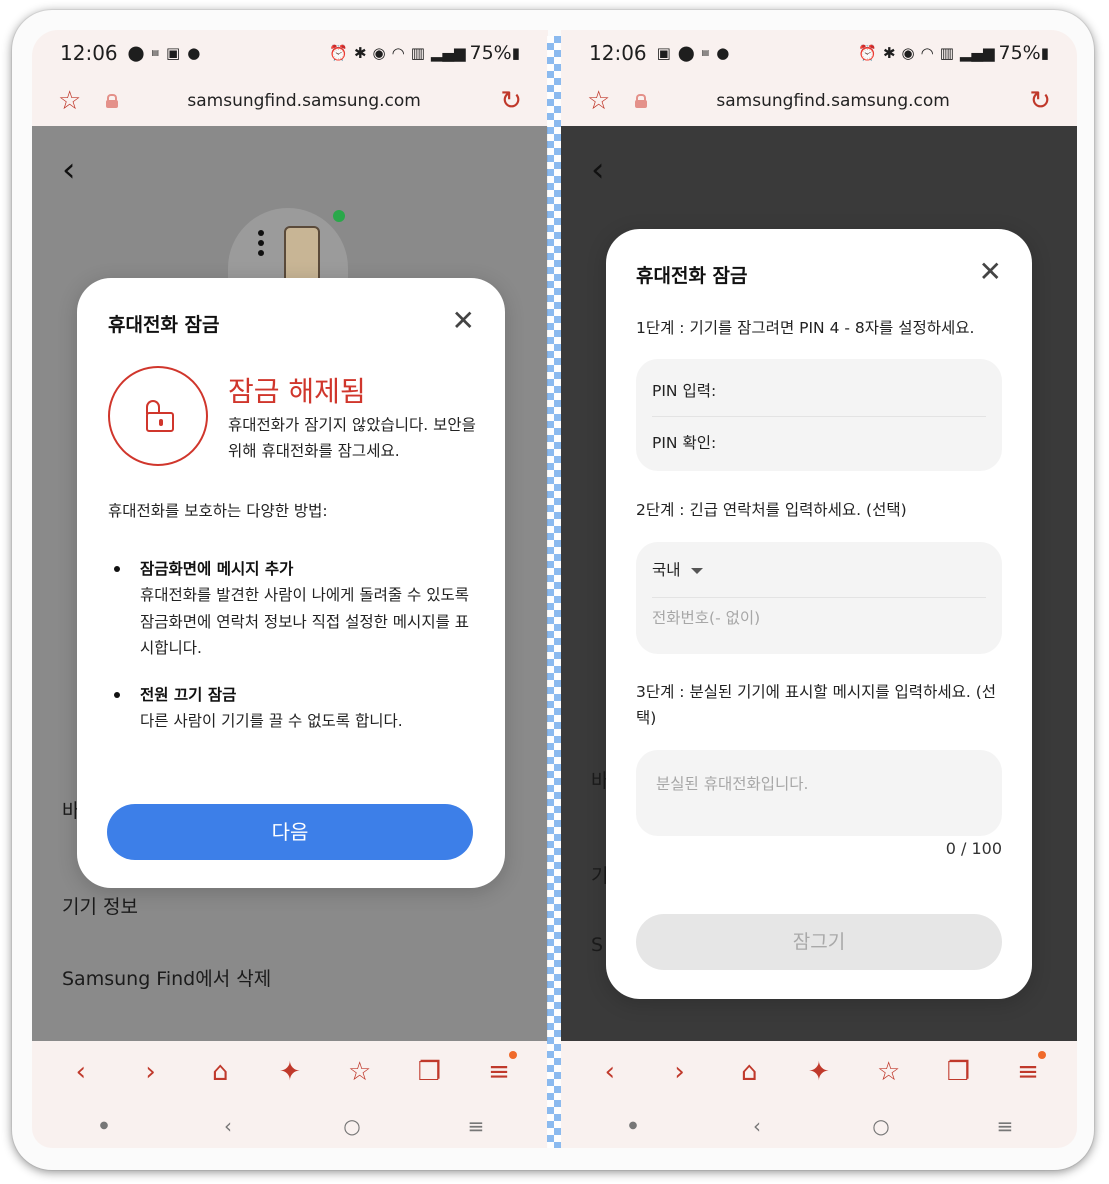  I want to click on contact-field-group: 국내 전화번호(- 없이), so click(819, 598).